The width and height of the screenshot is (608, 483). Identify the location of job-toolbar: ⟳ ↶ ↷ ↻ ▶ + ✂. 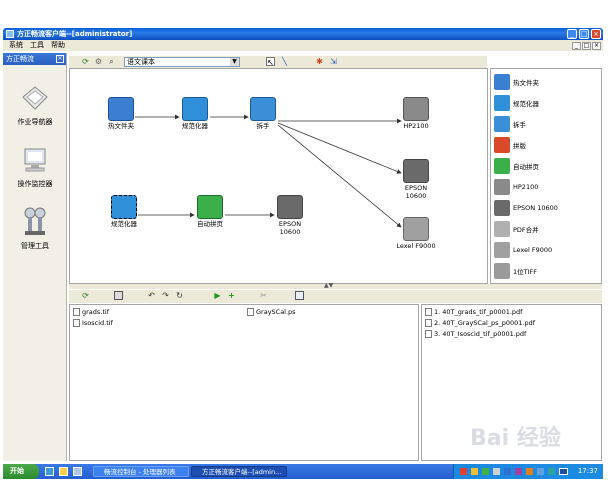
(335, 296).